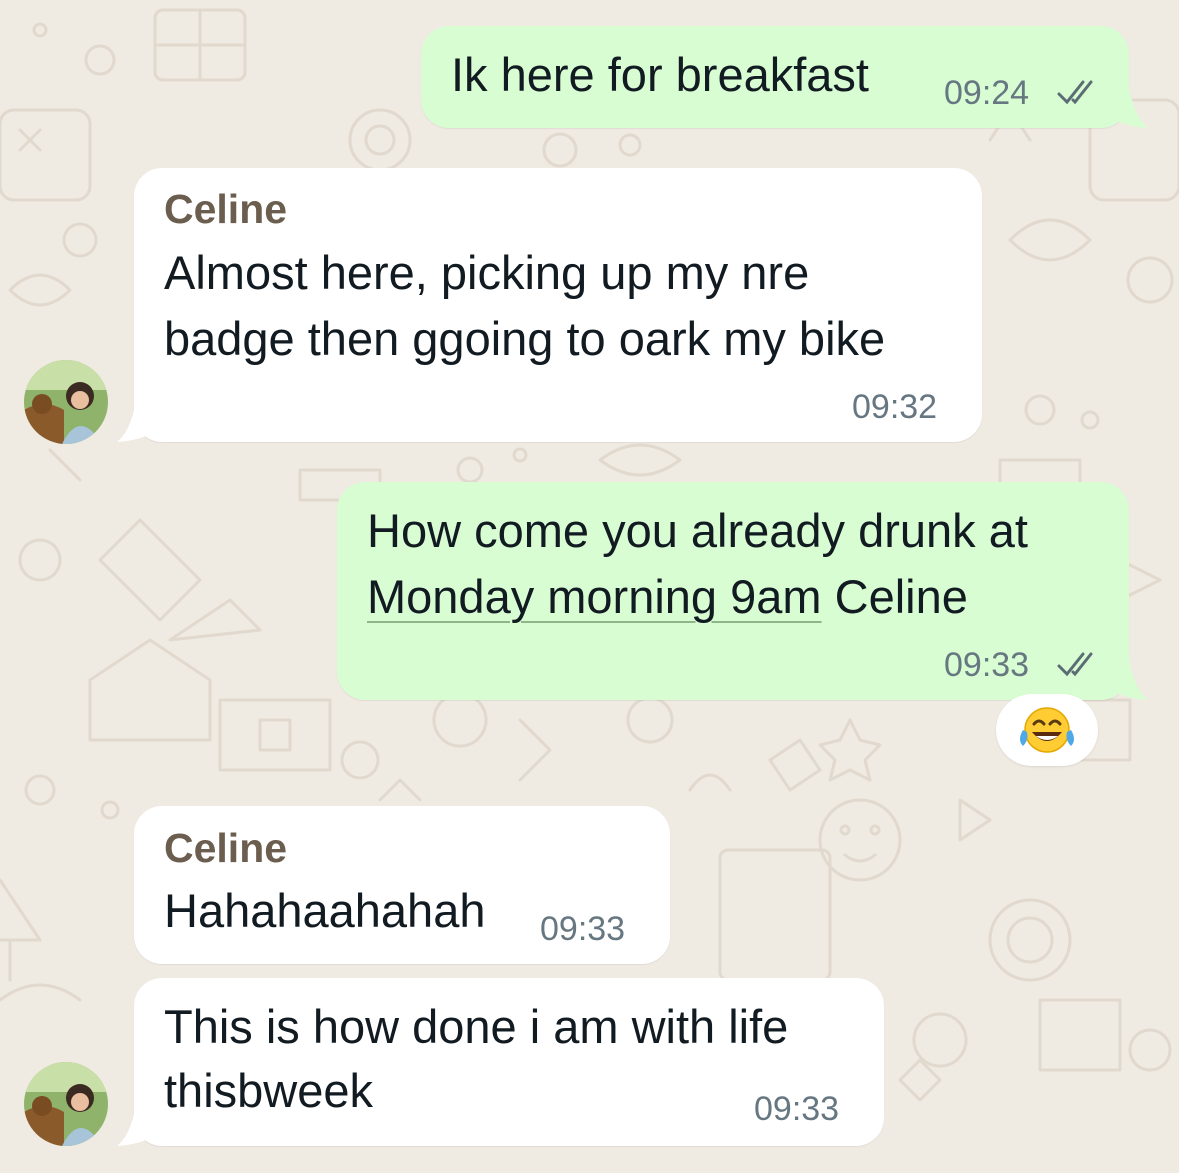 This screenshot has width=1179, height=1173. I want to click on message-reaction, so click(1047, 730).